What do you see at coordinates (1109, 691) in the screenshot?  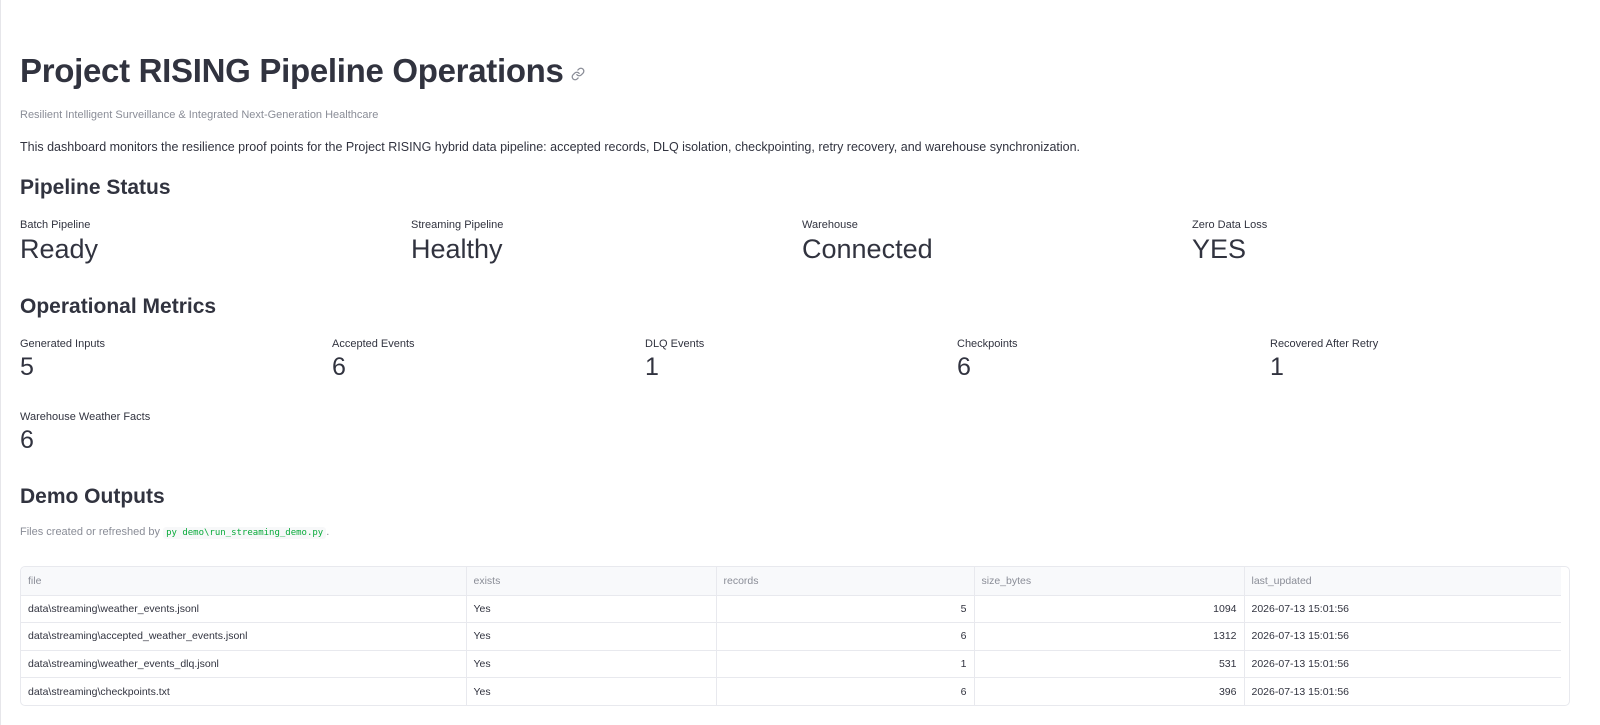 I see `cell-size-bytes: 396` at bounding box center [1109, 691].